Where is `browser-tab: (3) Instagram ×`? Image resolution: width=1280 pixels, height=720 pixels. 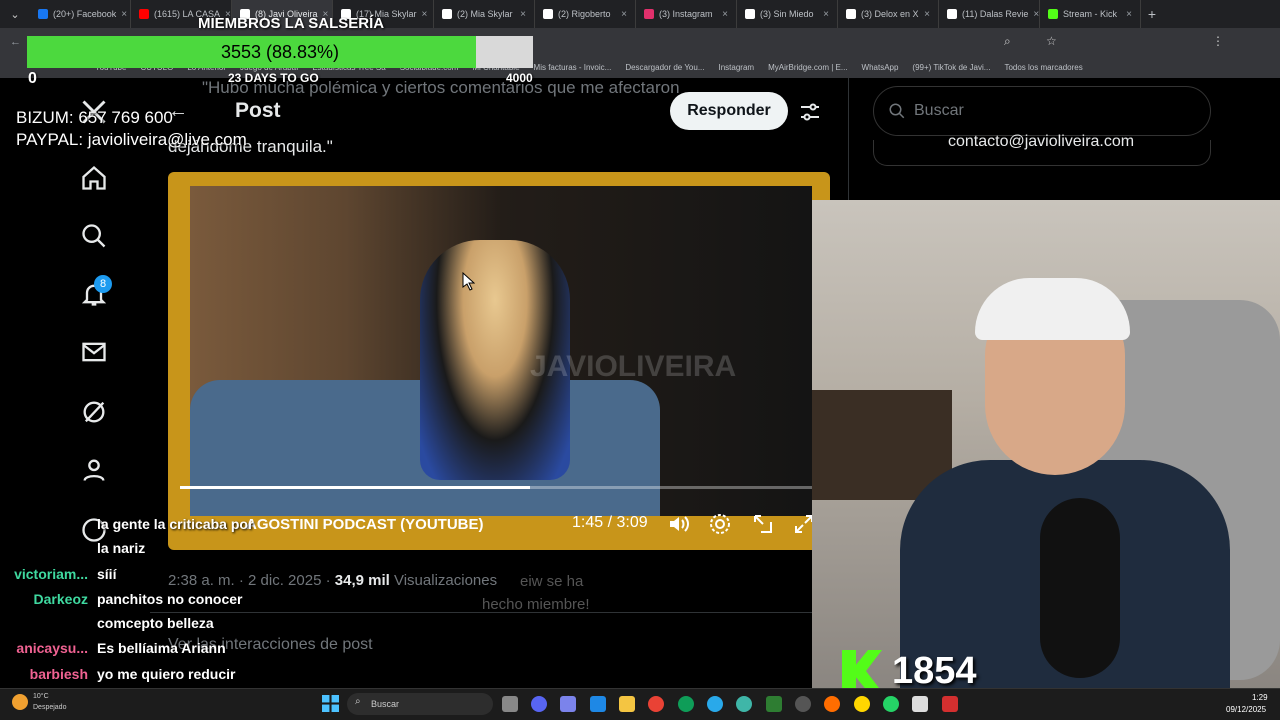 browser-tab: (3) Instagram × is located at coordinates (686, 14).